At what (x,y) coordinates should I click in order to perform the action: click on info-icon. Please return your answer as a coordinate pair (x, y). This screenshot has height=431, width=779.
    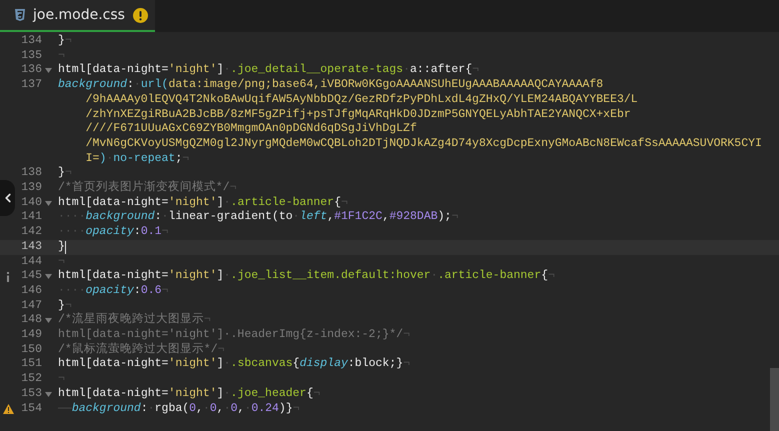
    Looking at the image, I should click on (8, 277).